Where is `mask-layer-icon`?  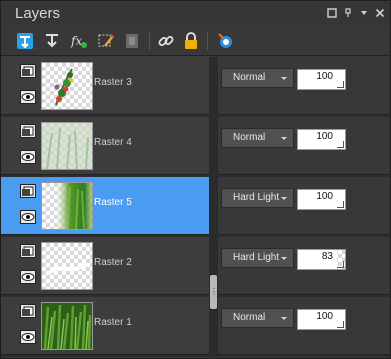
mask-layer-icon is located at coordinates (132, 41).